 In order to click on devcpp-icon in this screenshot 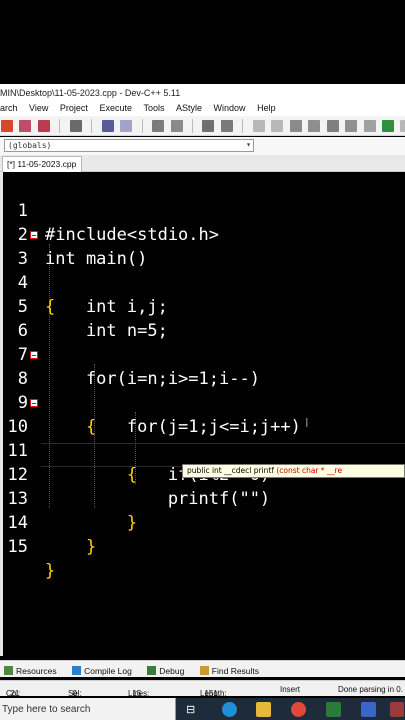, I will do `click(397, 709)`.